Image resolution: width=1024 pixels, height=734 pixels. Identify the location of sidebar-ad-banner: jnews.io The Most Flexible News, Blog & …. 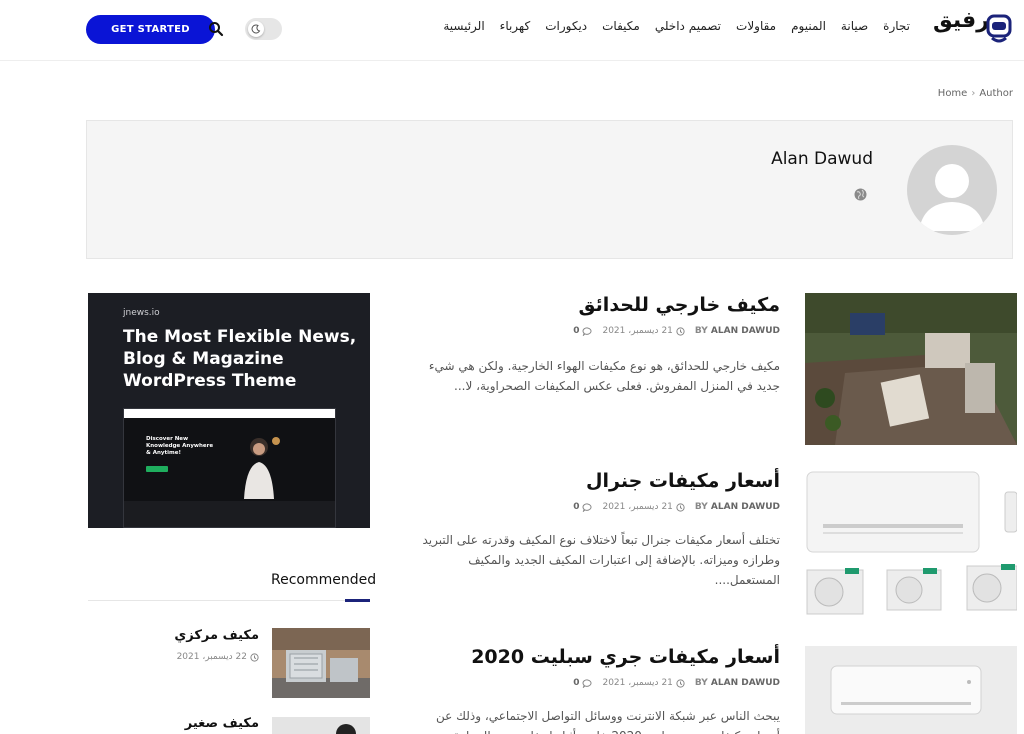
(229, 410).